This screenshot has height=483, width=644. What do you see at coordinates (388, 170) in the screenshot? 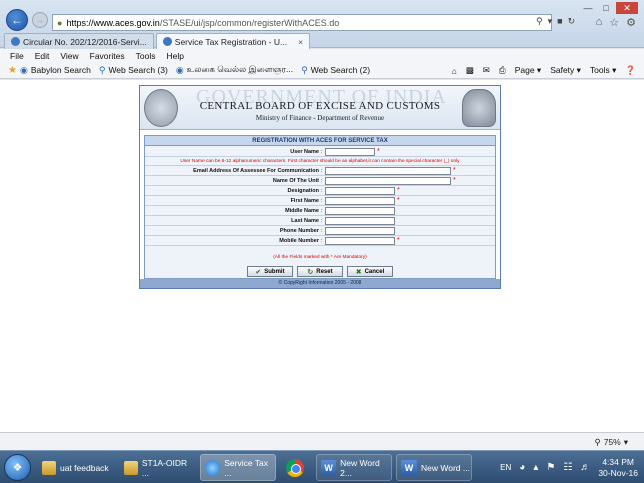
I see `email-input` at bounding box center [388, 170].